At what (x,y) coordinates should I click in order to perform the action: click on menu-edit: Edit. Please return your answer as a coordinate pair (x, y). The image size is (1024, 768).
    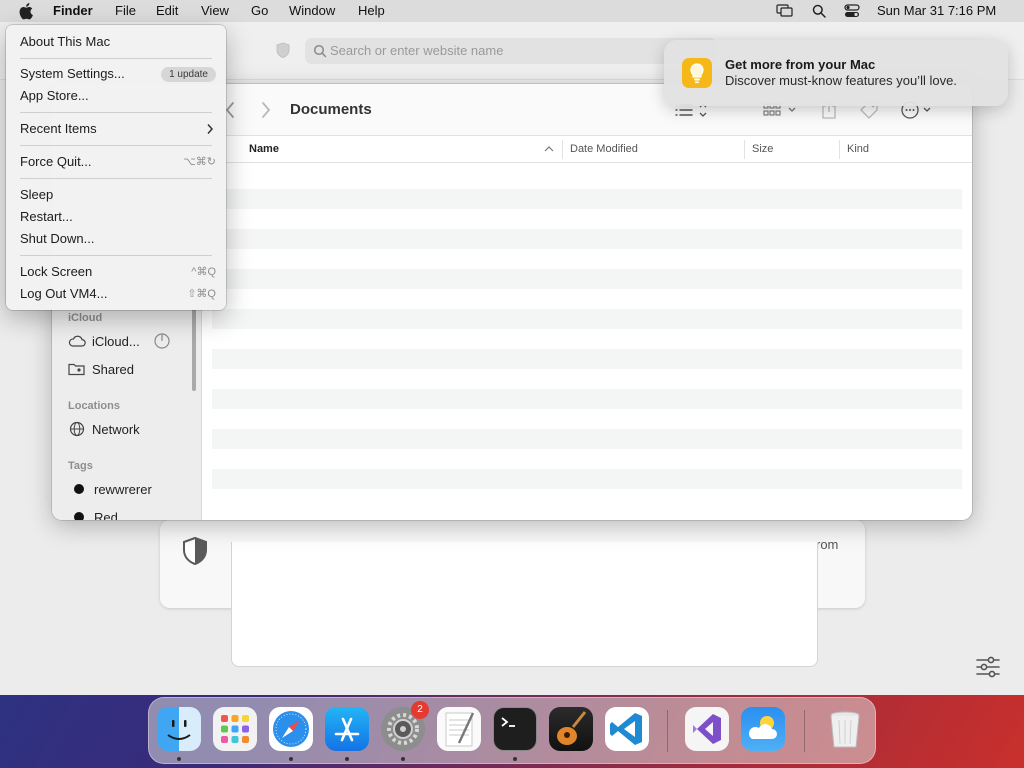
    Looking at the image, I should click on (167, 10).